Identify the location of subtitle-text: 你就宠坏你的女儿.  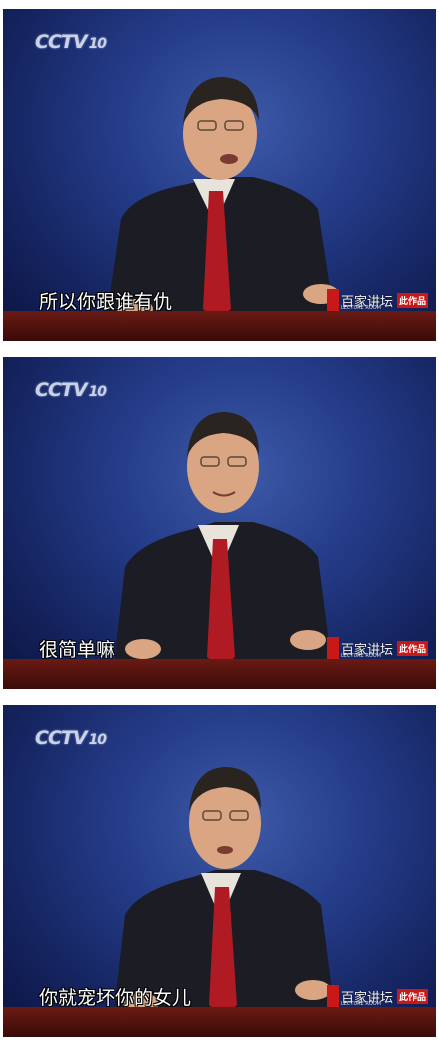
(115, 998).